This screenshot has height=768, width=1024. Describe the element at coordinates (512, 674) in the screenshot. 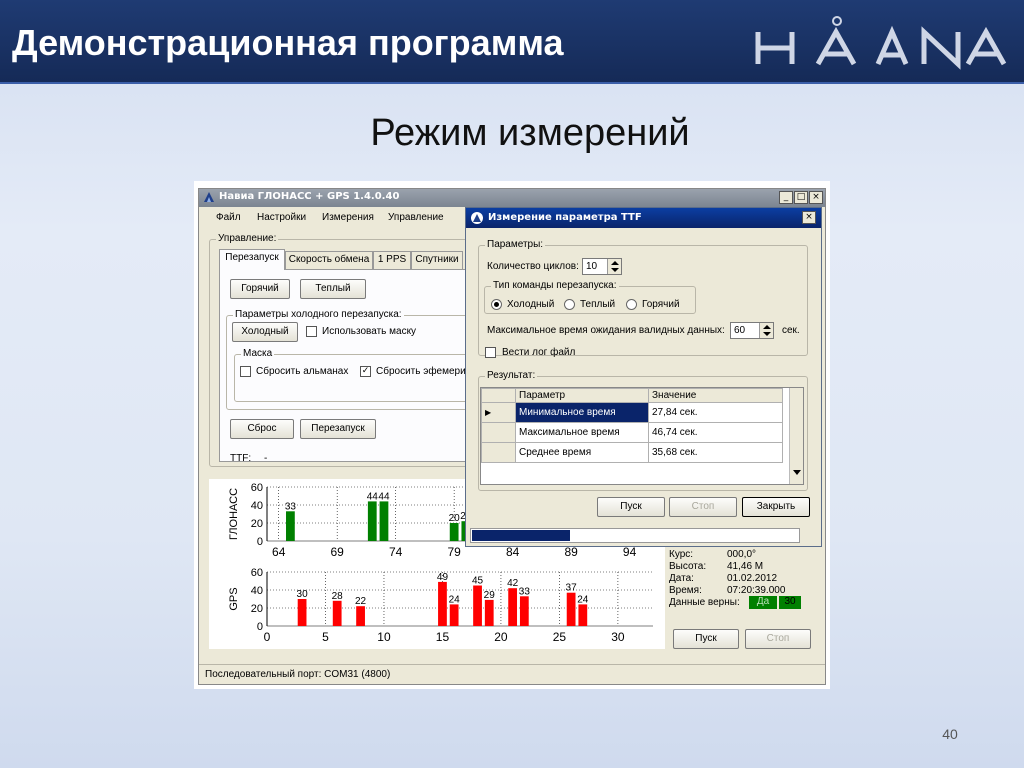

I see `status-bar: Последовательный порт: COM31 (4800)` at that location.